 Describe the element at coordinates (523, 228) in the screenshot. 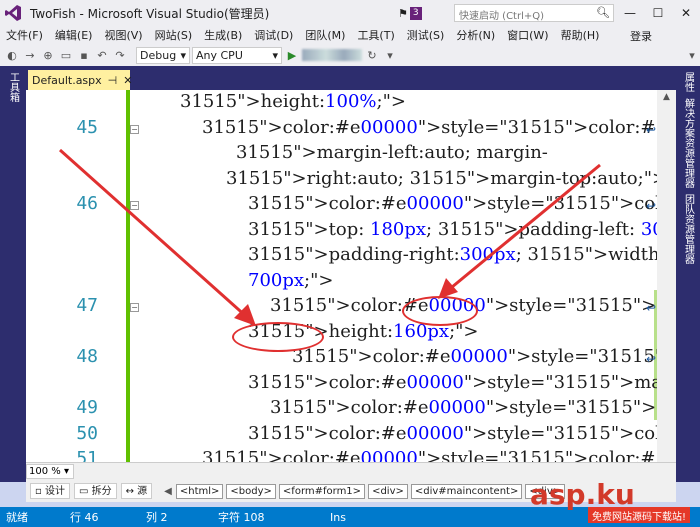

I see `arrow-line-right` at that location.